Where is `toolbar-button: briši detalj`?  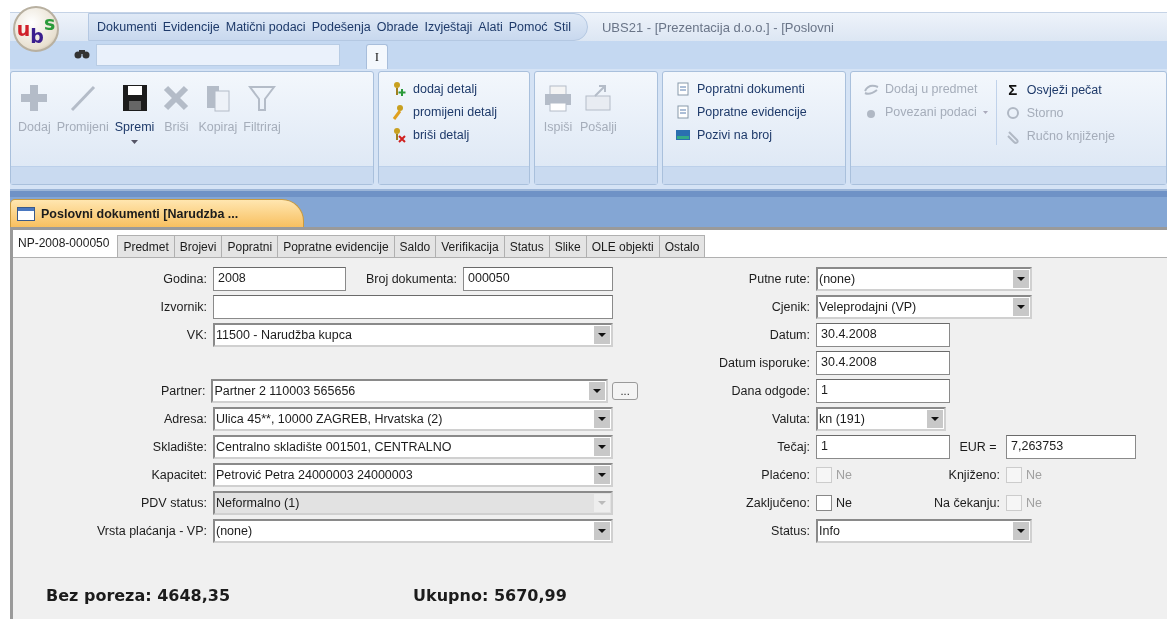
toolbar-button: briši detalj is located at coordinates (444, 135).